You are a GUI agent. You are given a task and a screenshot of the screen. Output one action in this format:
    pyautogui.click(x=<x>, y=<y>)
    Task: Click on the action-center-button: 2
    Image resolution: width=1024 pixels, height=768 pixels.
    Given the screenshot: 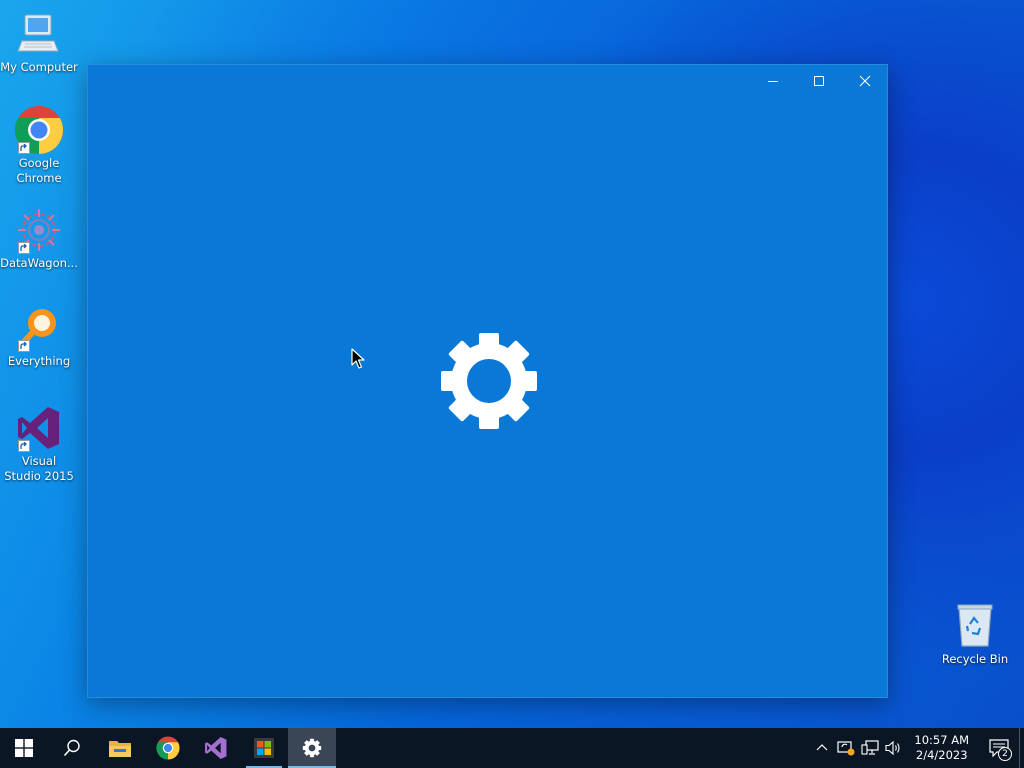 What is the action you would take?
    pyautogui.click(x=999, y=748)
    